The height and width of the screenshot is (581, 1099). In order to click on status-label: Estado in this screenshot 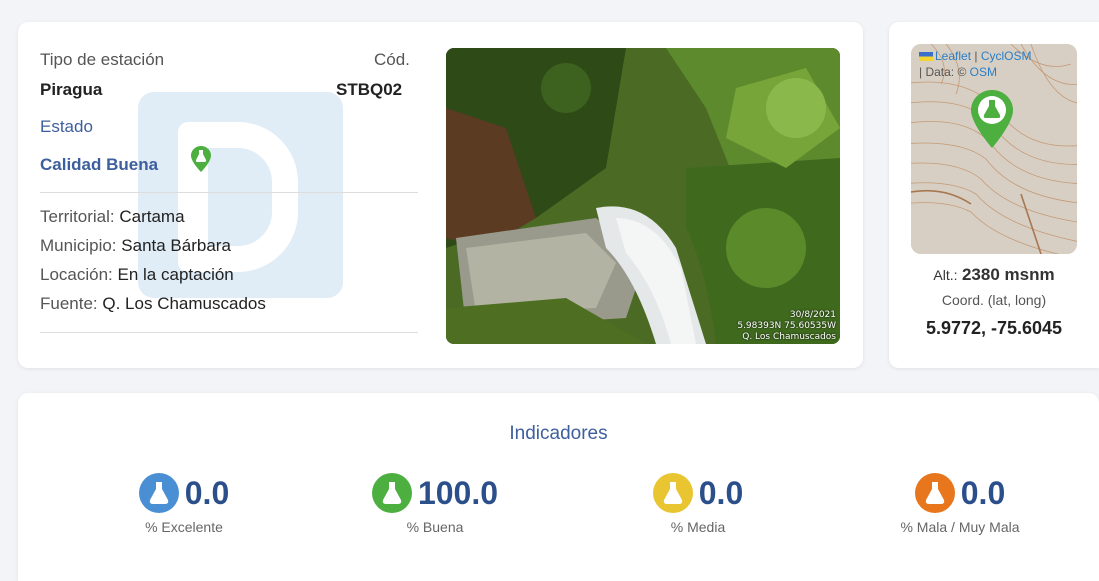, I will do `click(66, 126)`.